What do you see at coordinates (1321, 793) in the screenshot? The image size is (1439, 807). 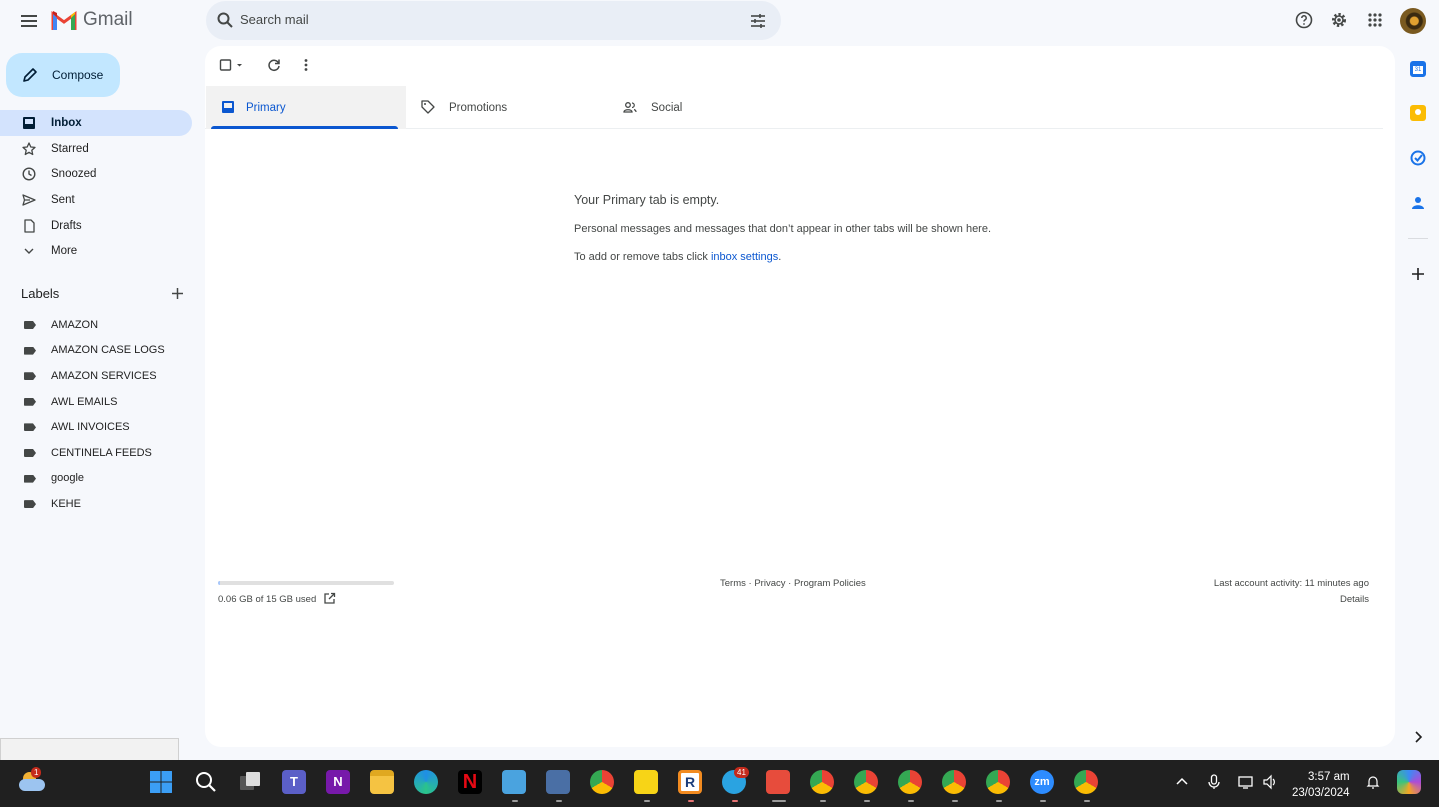 I see `clock-date: 23/03/2024` at bounding box center [1321, 793].